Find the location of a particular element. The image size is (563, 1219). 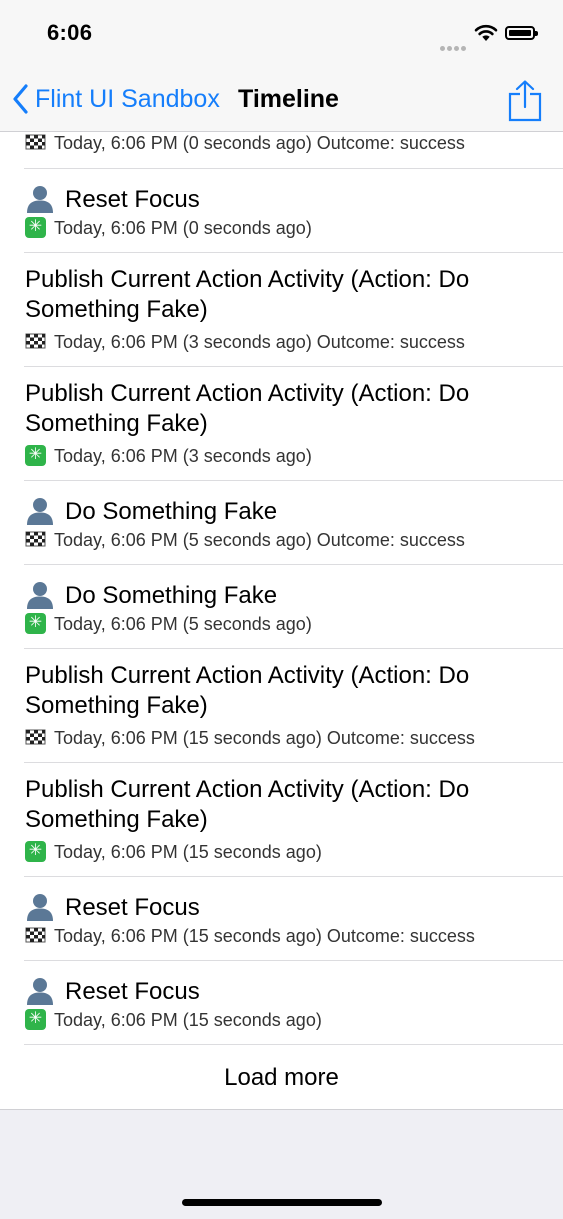

back-button: Flint UI Sandbox is located at coordinates (116, 99).